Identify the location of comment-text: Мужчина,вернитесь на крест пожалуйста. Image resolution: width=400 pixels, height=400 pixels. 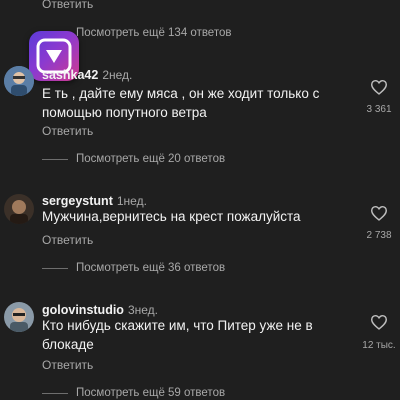
(202, 216).